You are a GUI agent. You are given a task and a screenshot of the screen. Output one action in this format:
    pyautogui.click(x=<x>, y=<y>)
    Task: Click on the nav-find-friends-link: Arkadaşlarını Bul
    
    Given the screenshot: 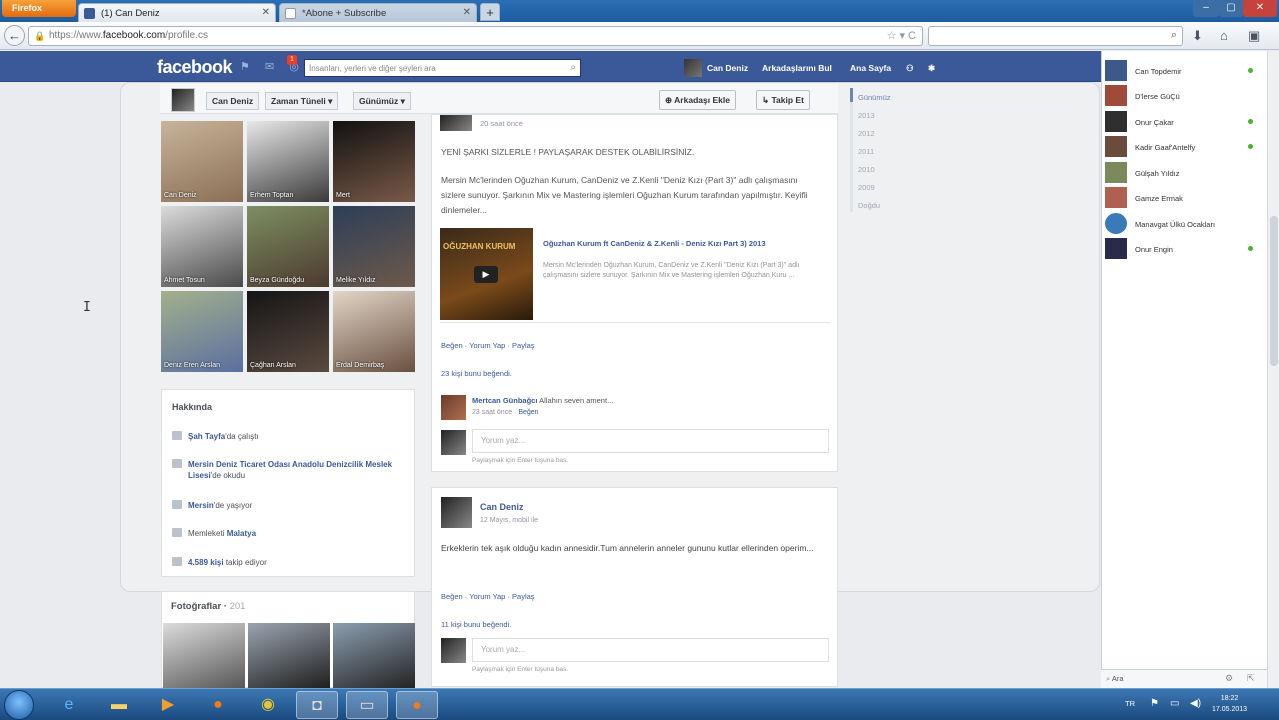 What is the action you would take?
    pyautogui.click(x=797, y=68)
    